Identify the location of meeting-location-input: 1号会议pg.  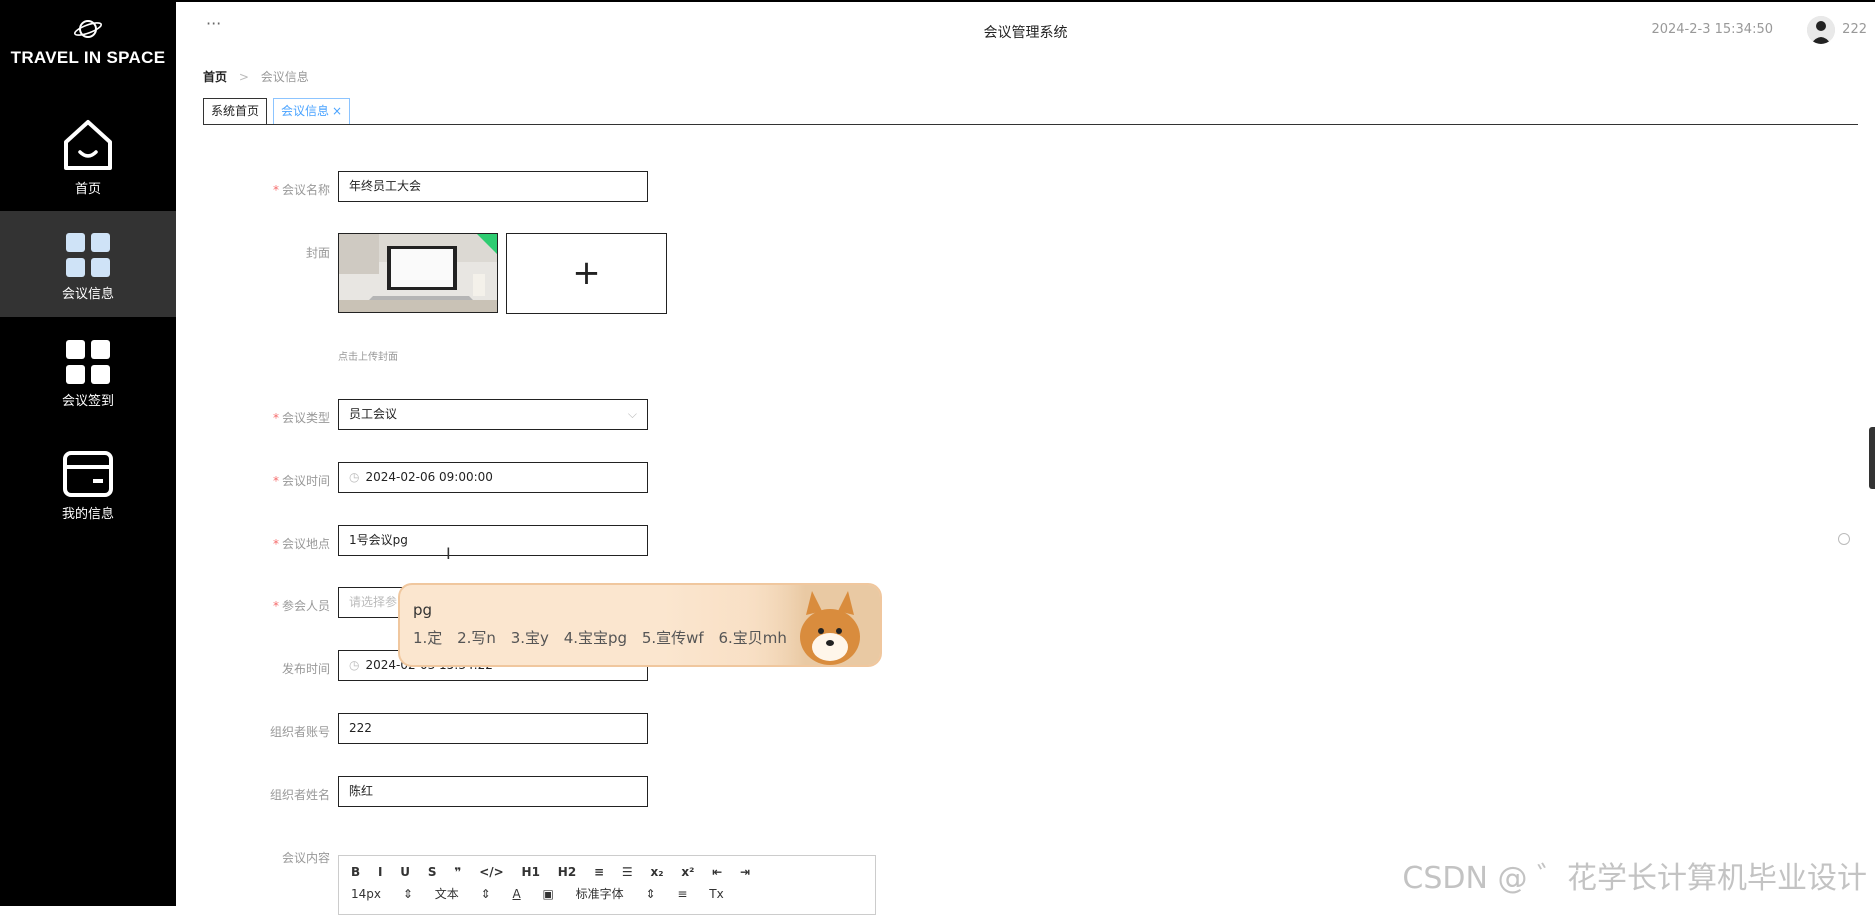
(493, 540).